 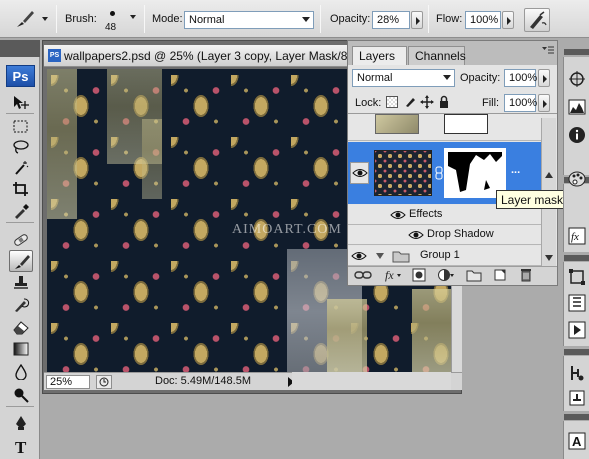 What do you see at coordinates (549, 258) in the screenshot?
I see `scroll-down-arrow-icon` at bounding box center [549, 258].